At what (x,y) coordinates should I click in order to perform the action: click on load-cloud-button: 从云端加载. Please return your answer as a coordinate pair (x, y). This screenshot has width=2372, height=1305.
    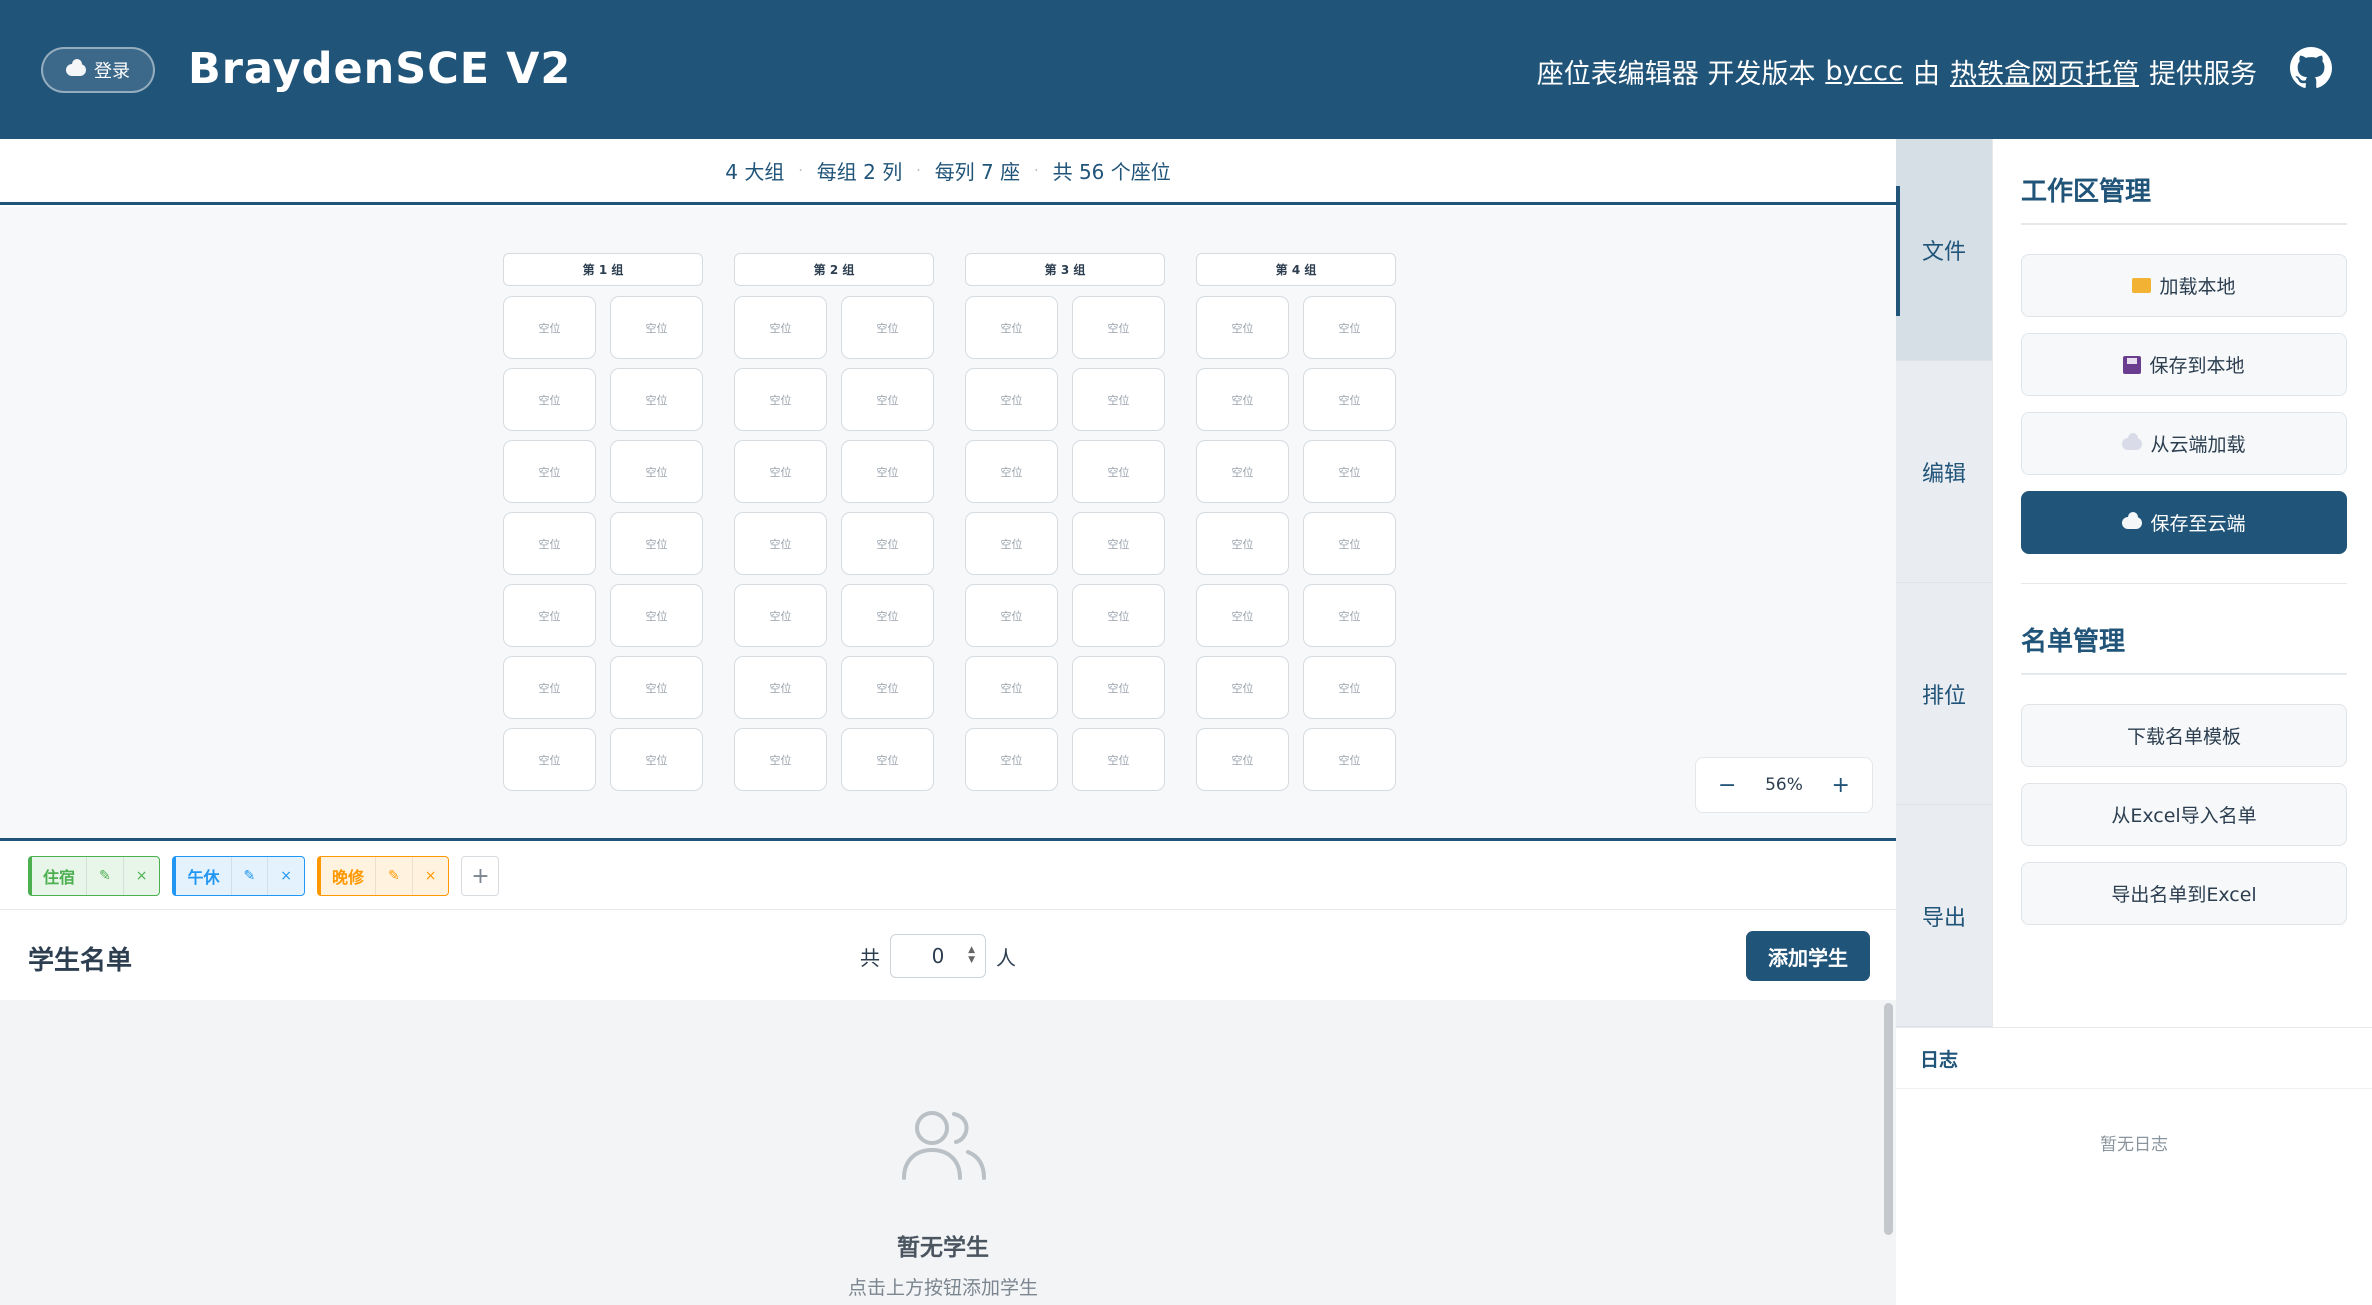
    Looking at the image, I should click on (2184, 443).